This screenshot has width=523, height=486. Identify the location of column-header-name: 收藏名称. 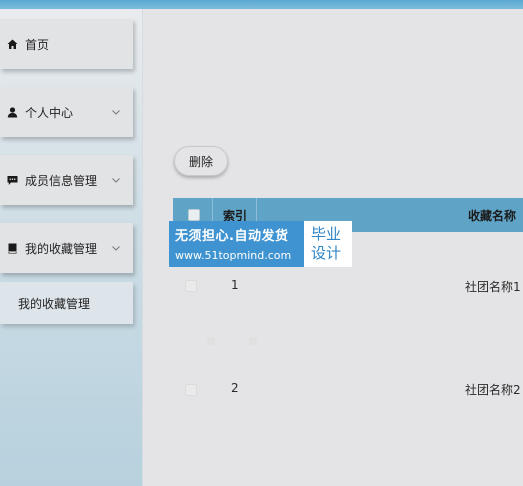
(492, 215).